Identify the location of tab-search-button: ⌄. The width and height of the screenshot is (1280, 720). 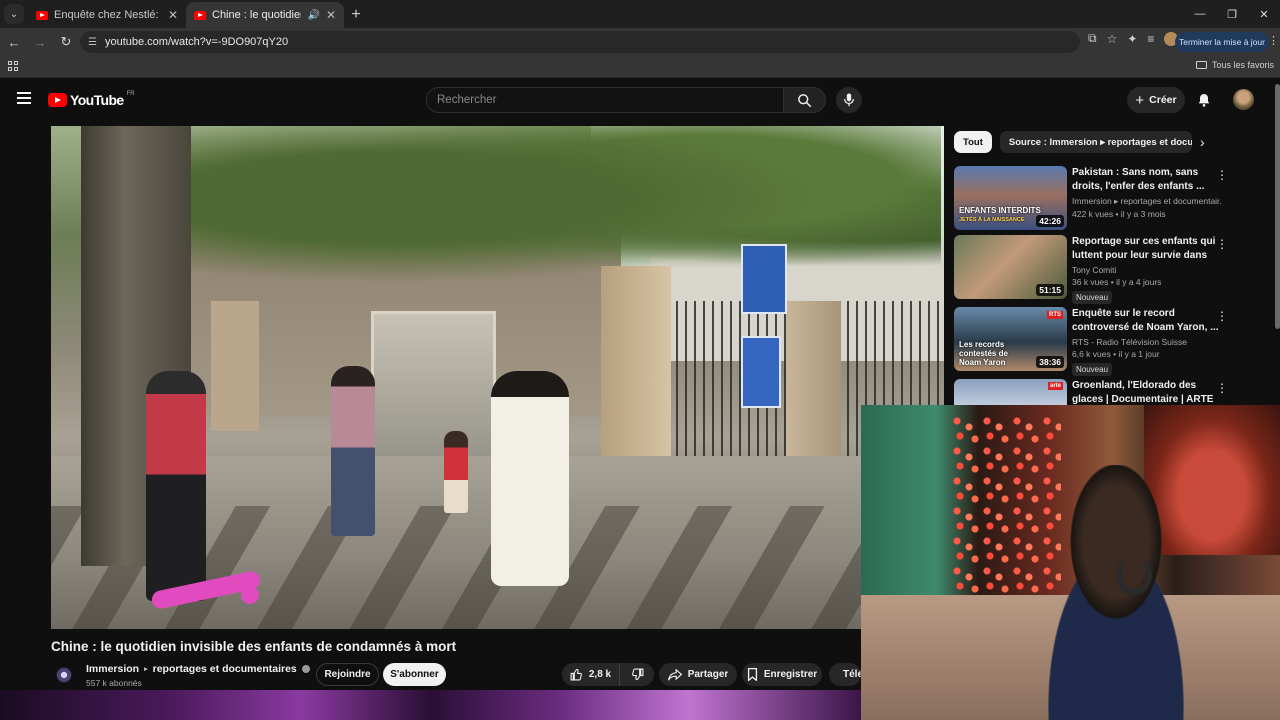
(14, 14).